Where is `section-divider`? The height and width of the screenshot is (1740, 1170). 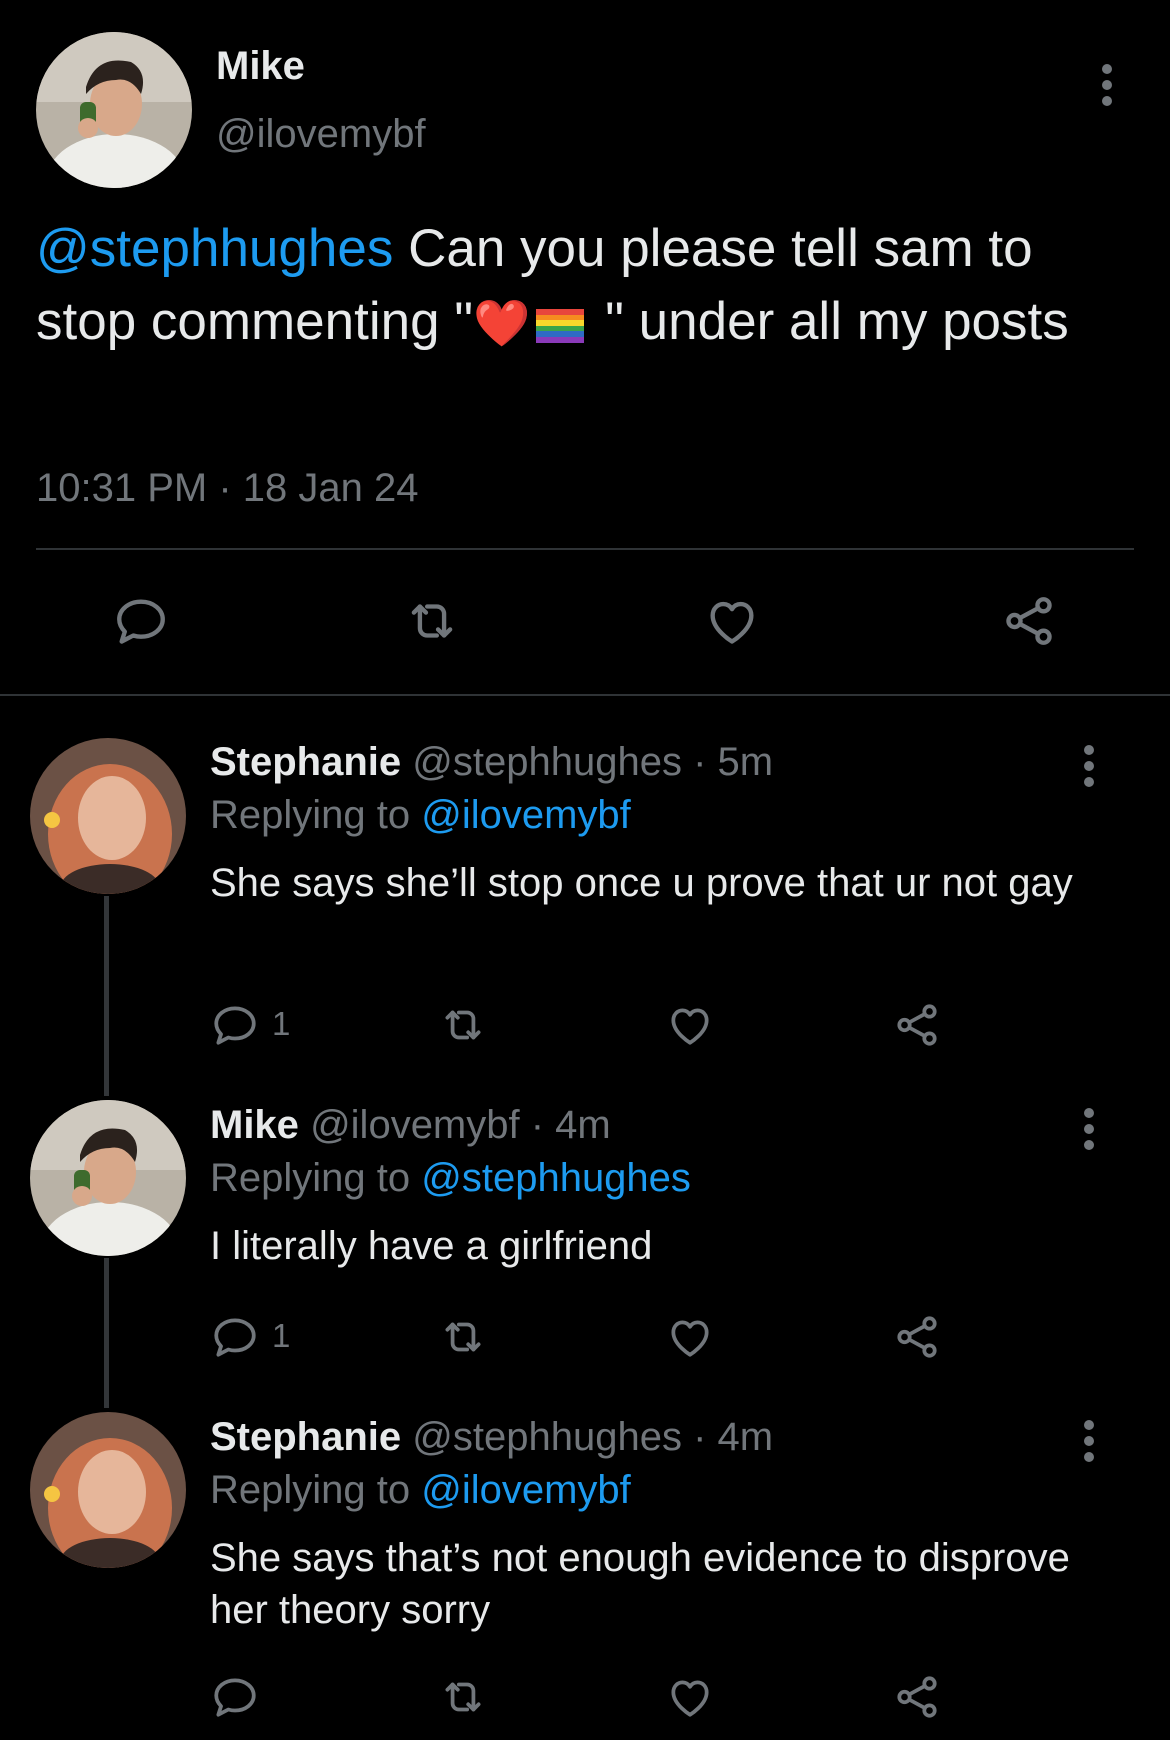 section-divider is located at coordinates (585, 695).